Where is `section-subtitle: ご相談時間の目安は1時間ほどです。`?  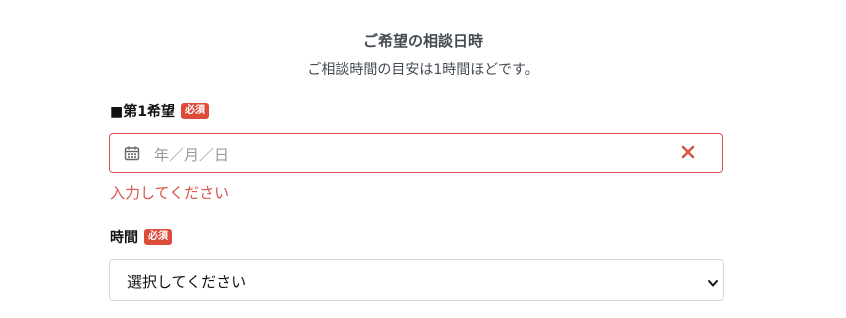 section-subtitle: ご相談時間の目安は1時間ほどです。 is located at coordinates (423, 70).